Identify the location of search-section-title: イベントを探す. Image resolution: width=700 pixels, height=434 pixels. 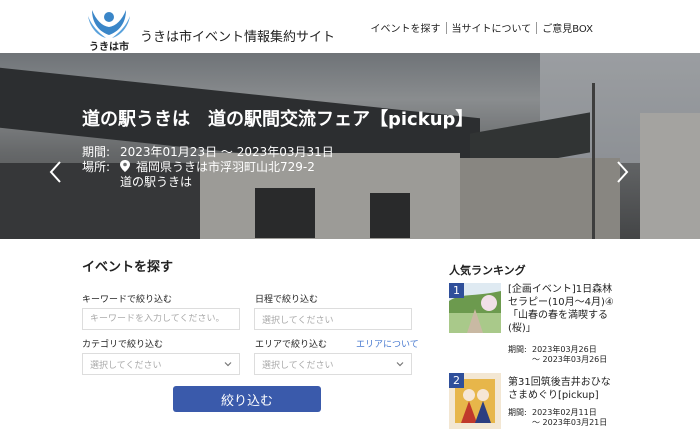
(128, 267).